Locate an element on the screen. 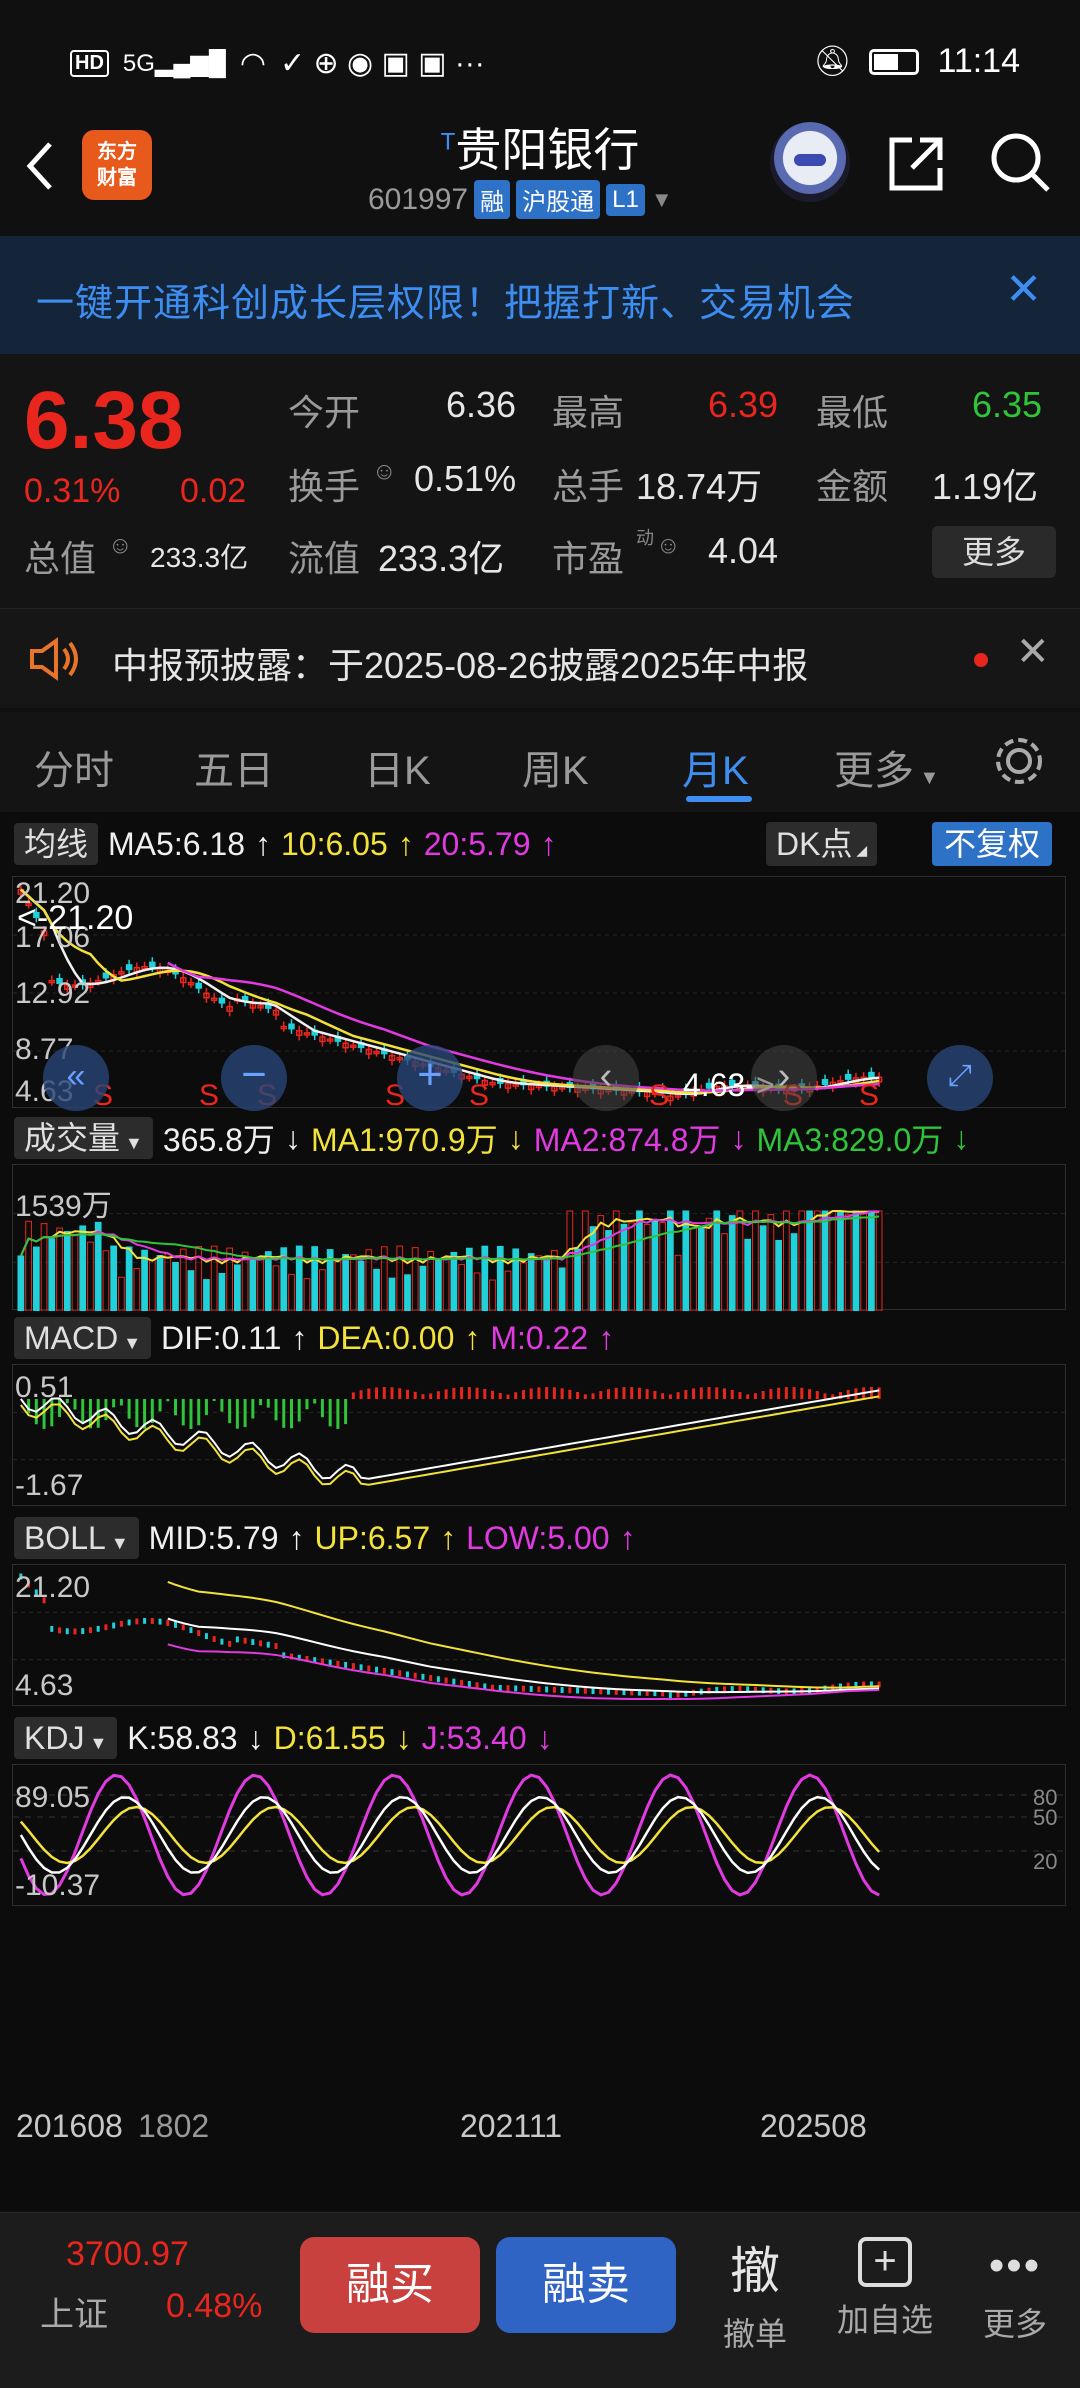 Image resolution: width=1080 pixels, height=2388 pixels. tab-5day: 五日 is located at coordinates (234, 767).